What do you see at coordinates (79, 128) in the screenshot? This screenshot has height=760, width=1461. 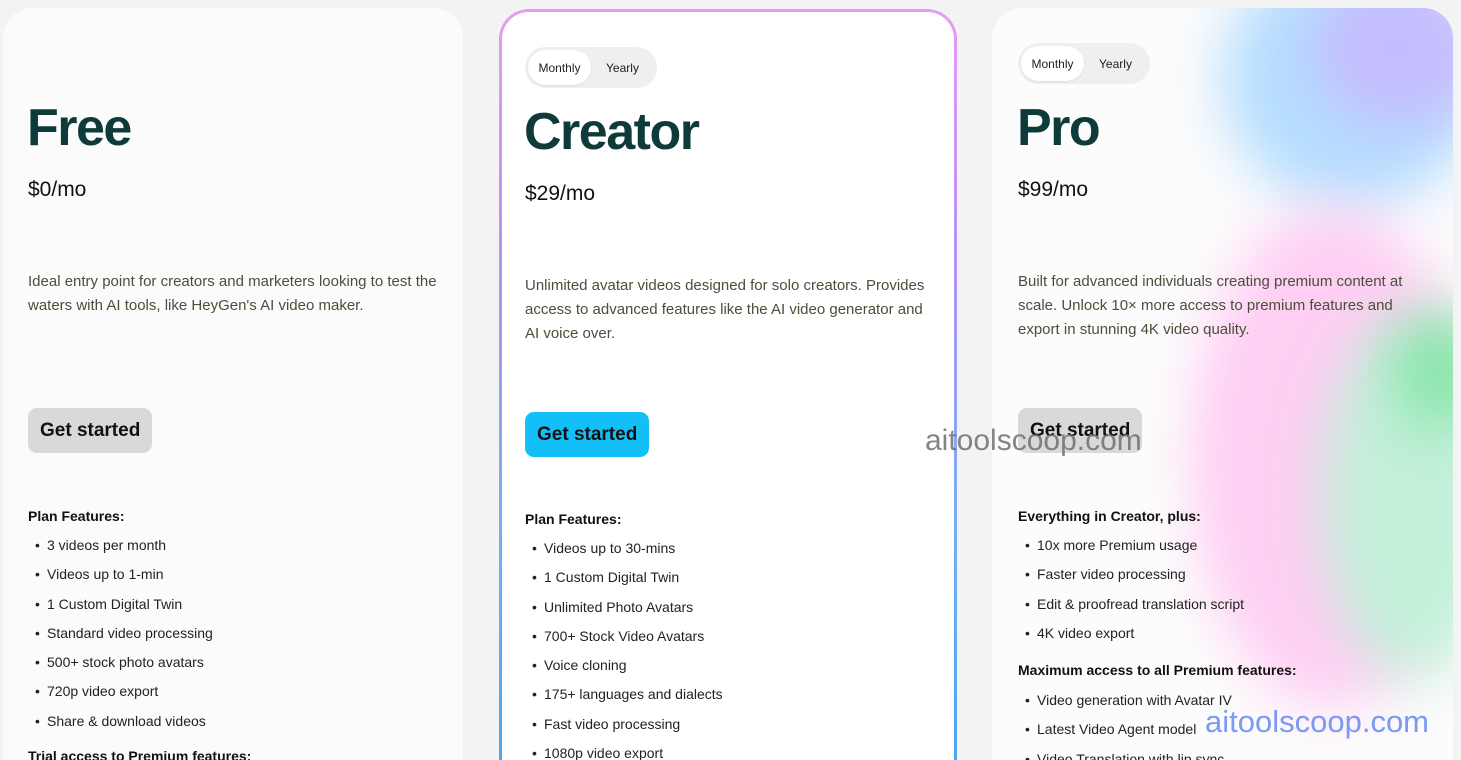 I see `plan-title: Free` at bounding box center [79, 128].